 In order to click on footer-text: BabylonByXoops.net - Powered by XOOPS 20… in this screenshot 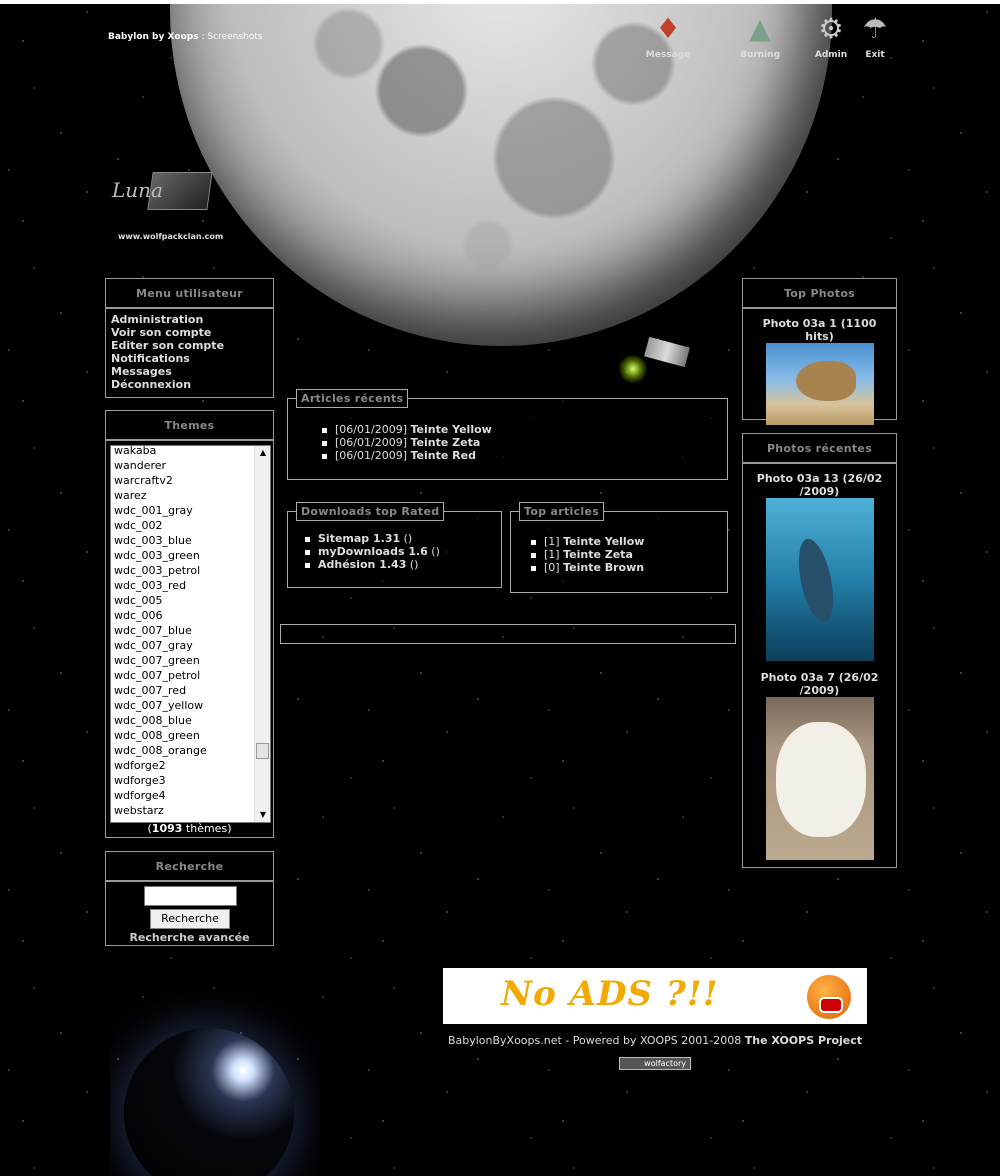, I will do `click(655, 1040)`.